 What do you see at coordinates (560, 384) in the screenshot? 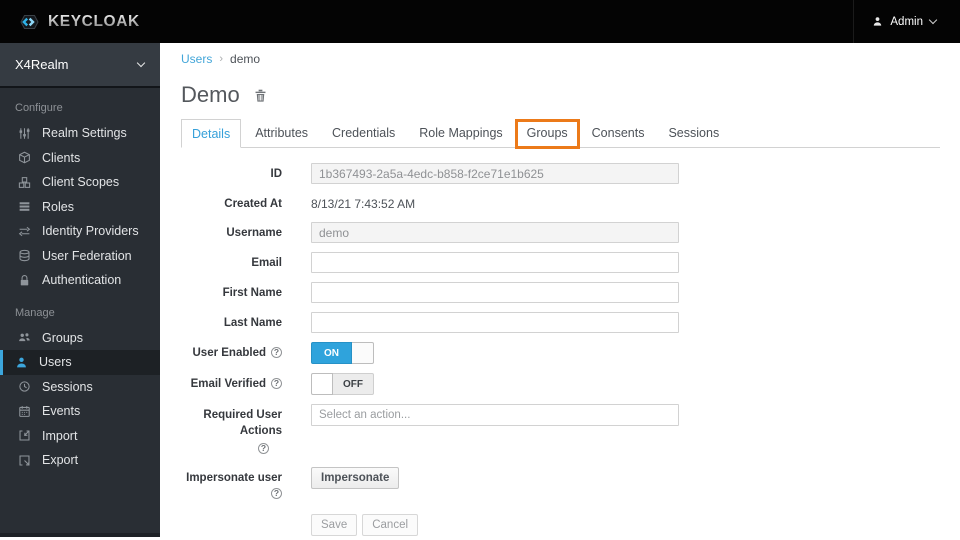
I see `form-row-email-verified: Email Verified? OFF` at bounding box center [560, 384].